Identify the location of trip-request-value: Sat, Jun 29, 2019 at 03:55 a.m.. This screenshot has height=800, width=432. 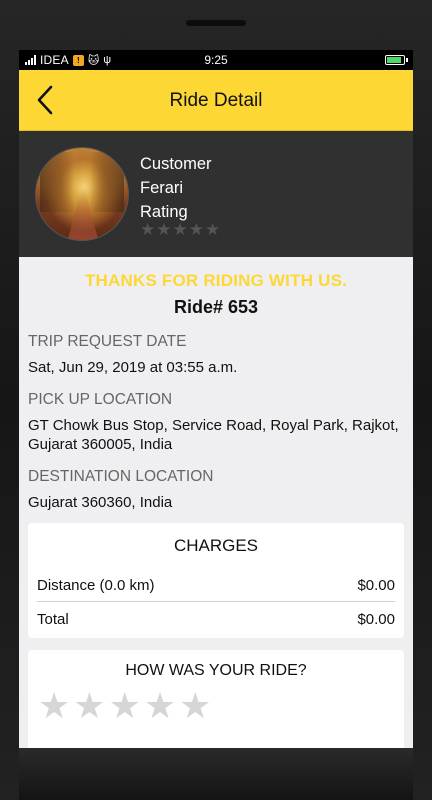
(133, 367).